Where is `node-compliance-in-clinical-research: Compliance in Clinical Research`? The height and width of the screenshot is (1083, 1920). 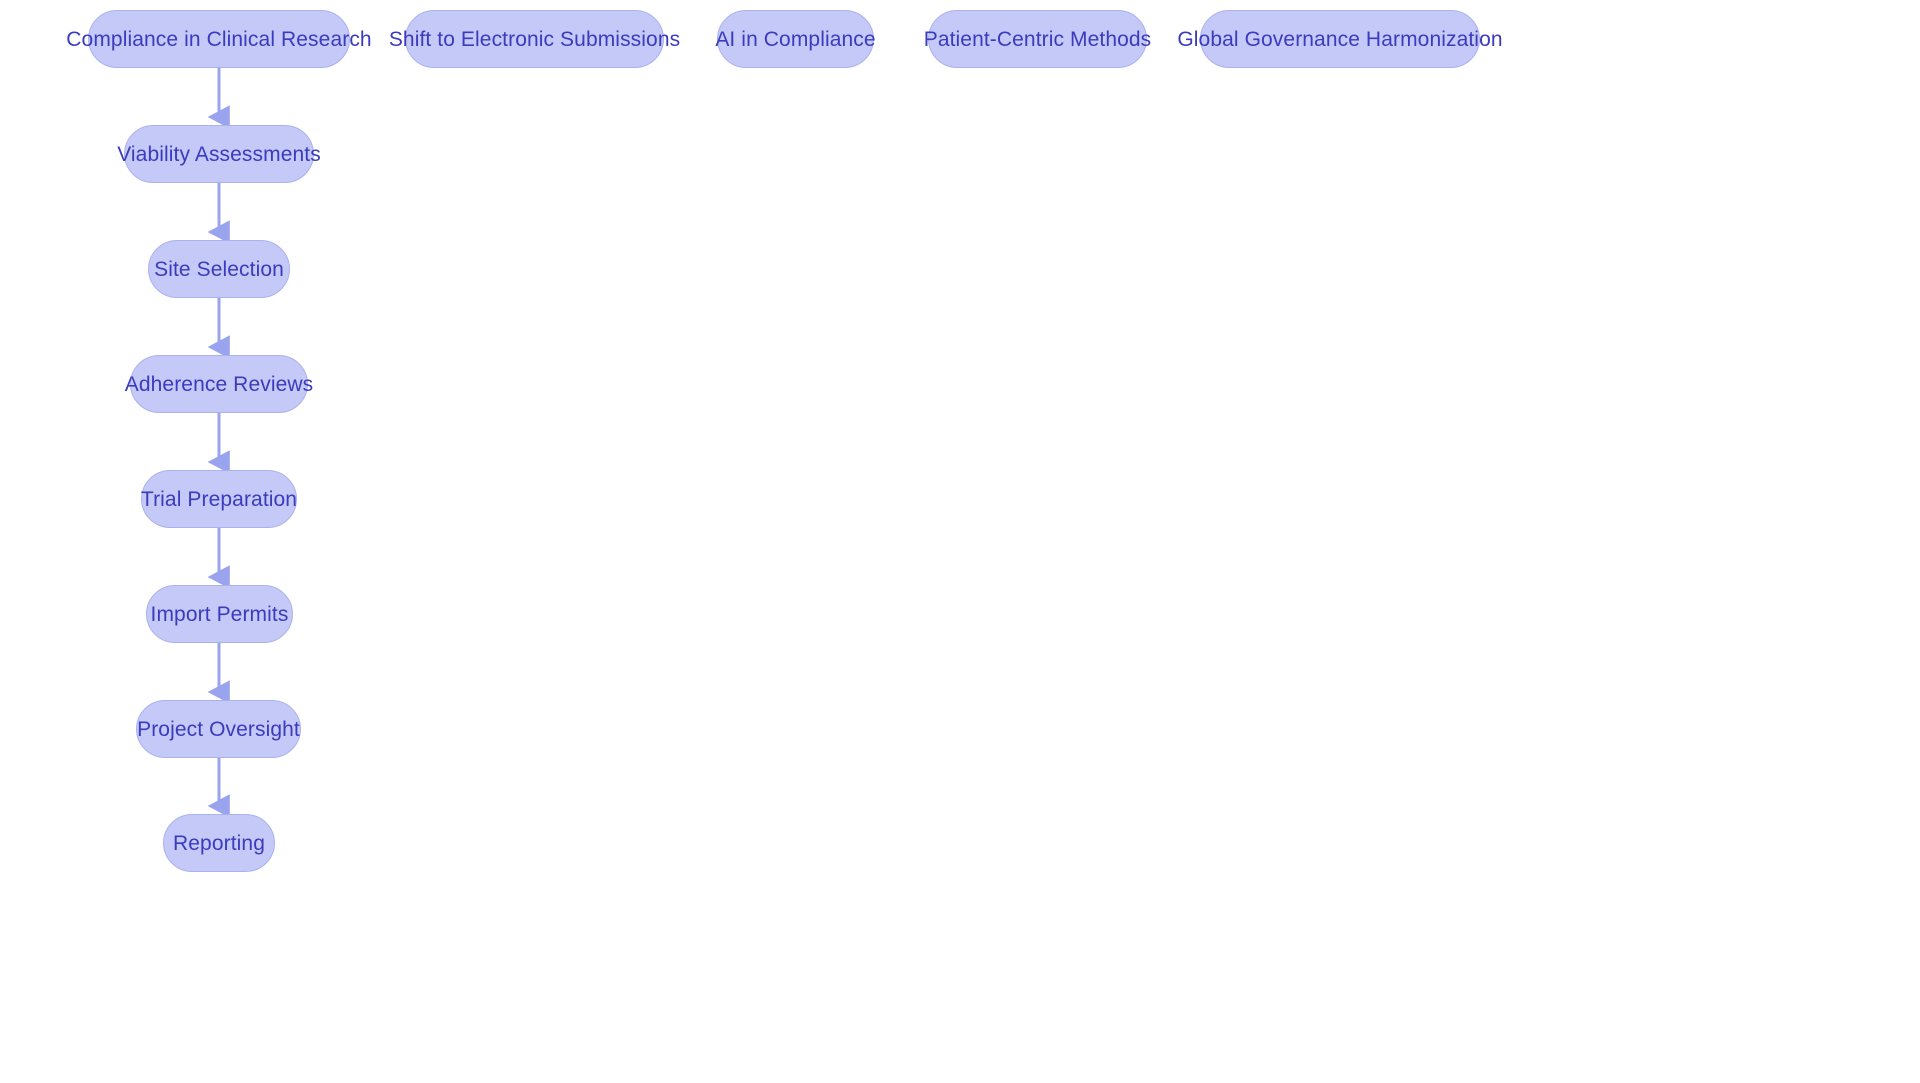
node-compliance-in-clinical-research: Compliance in Clinical Research is located at coordinates (219, 39).